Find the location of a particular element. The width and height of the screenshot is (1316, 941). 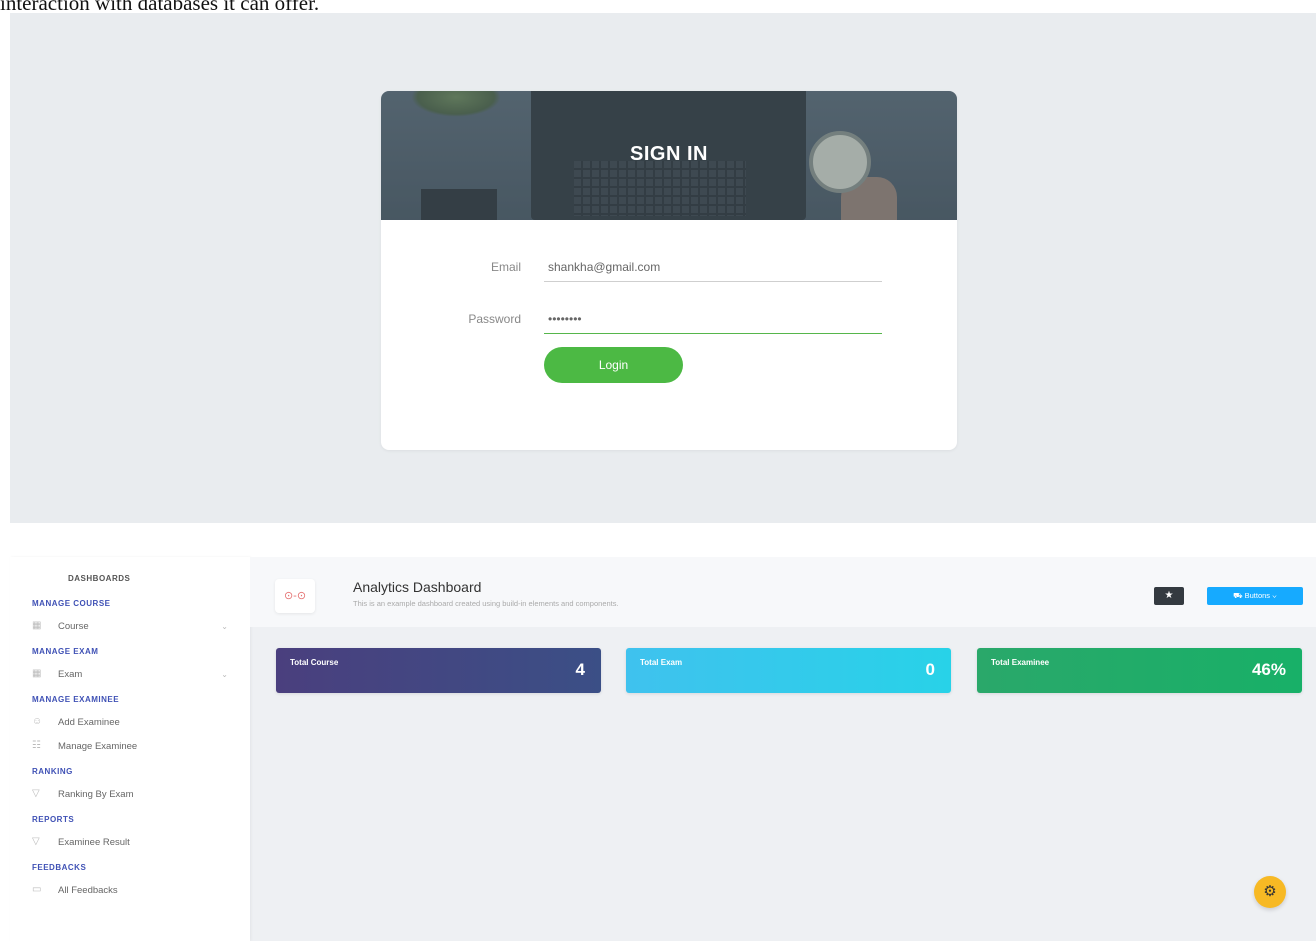

sidebar-item-course: ▦ Course ⌄ is located at coordinates (130, 629).